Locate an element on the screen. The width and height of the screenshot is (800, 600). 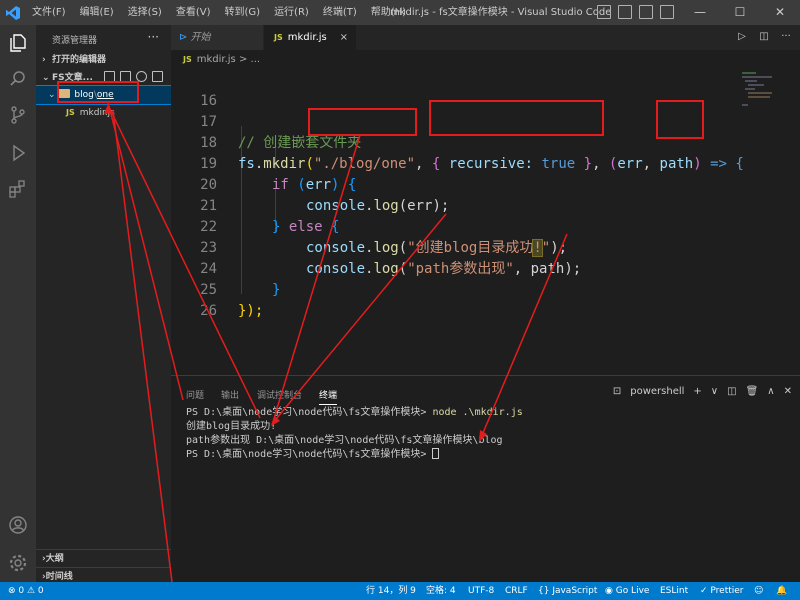
layout-controls is located at coordinates (635, 12).